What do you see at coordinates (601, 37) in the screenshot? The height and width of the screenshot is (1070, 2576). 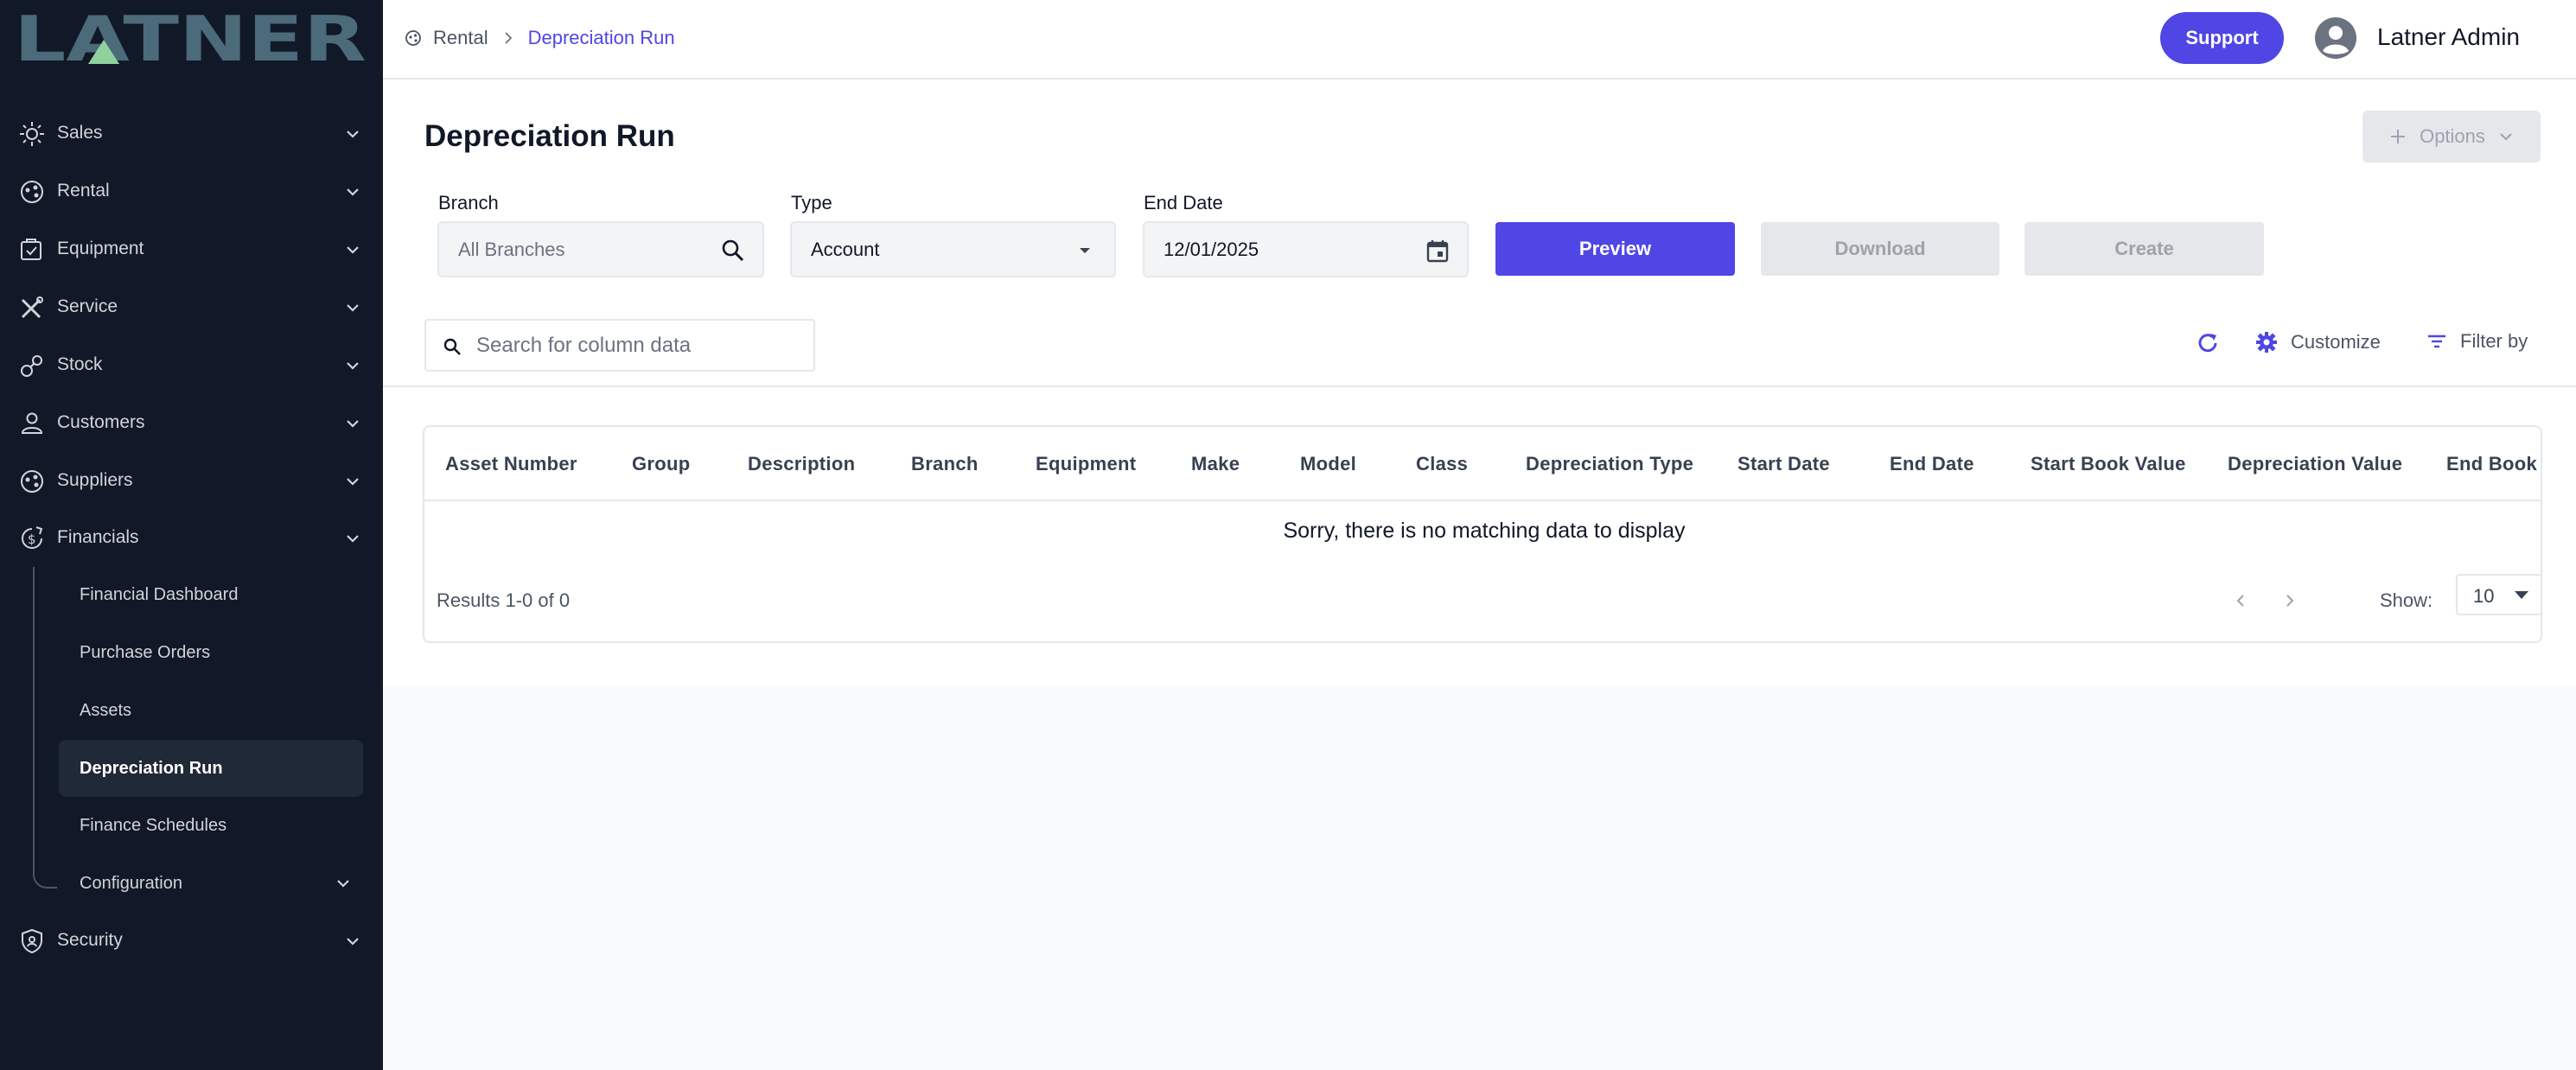 I see `breadcrumb-current: Depreciation Run` at bounding box center [601, 37].